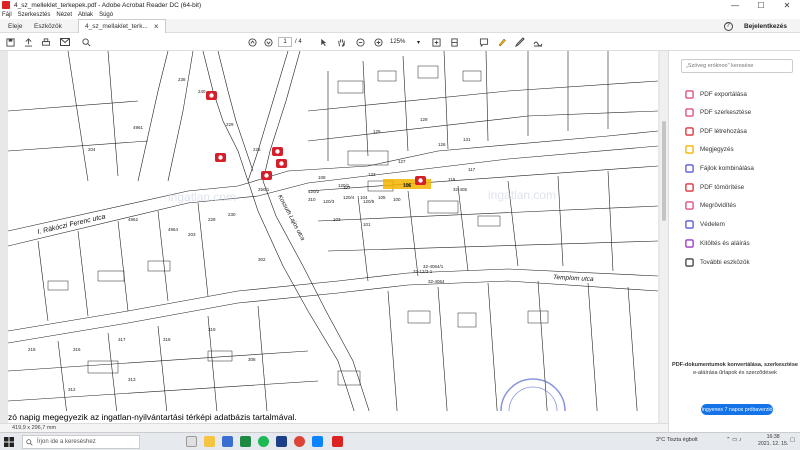 The width and height of the screenshot is (800, 450). I want to click on street-label-kossuth: Kossuth Lajos utca, so click(290, 218).